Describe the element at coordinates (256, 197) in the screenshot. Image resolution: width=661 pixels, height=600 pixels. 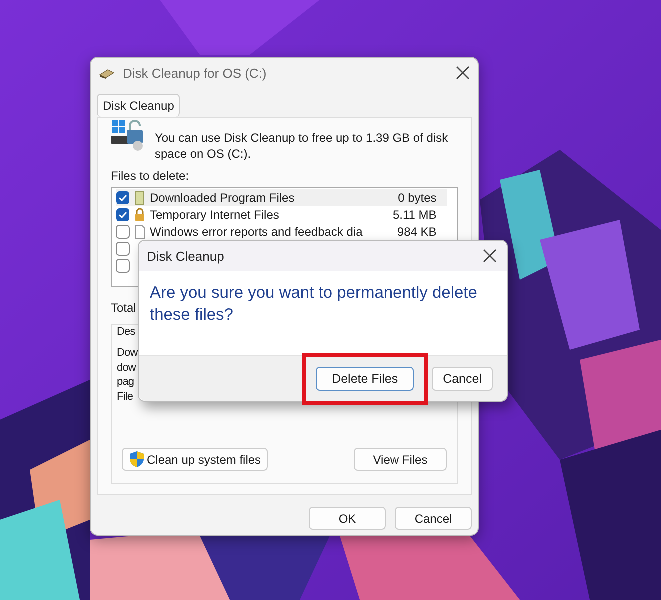
I see `file-name: Downloaded Program Files` at that location.